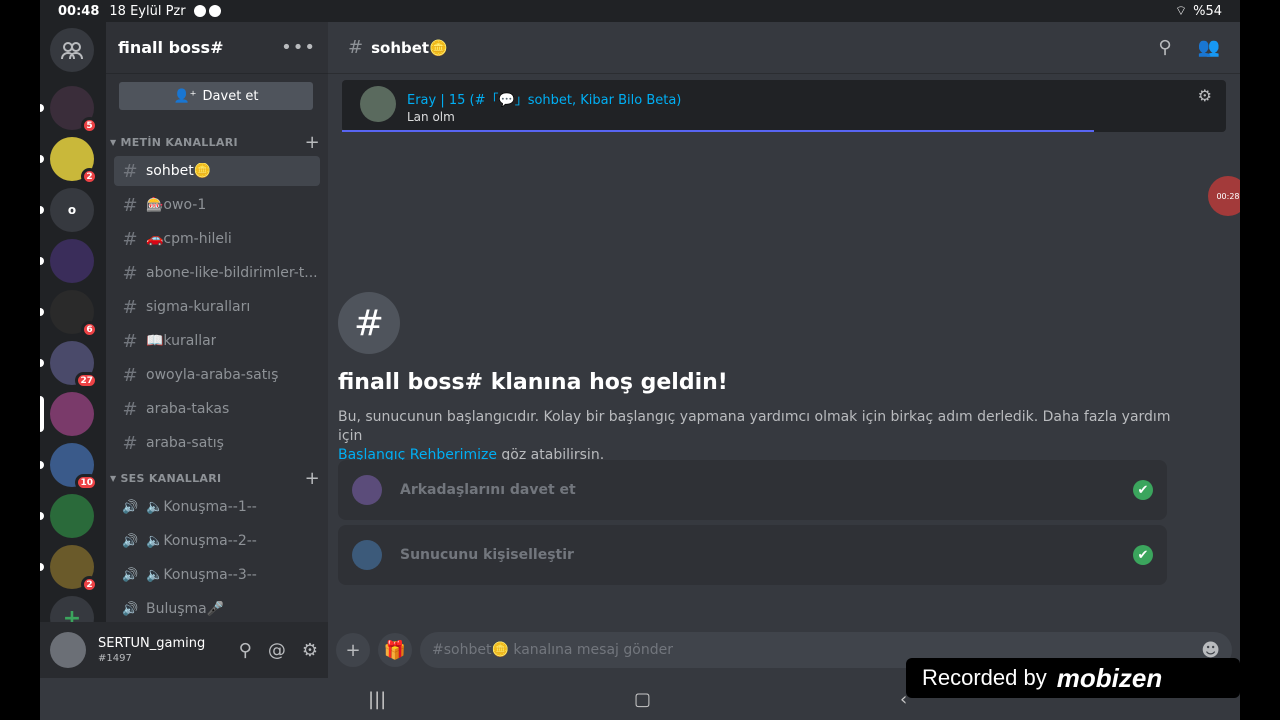 The width and height of the screenshot is (1280, 720). Describe the element at coordinates (207, 11) in the screenshot. I see `notification-icons` at that location.